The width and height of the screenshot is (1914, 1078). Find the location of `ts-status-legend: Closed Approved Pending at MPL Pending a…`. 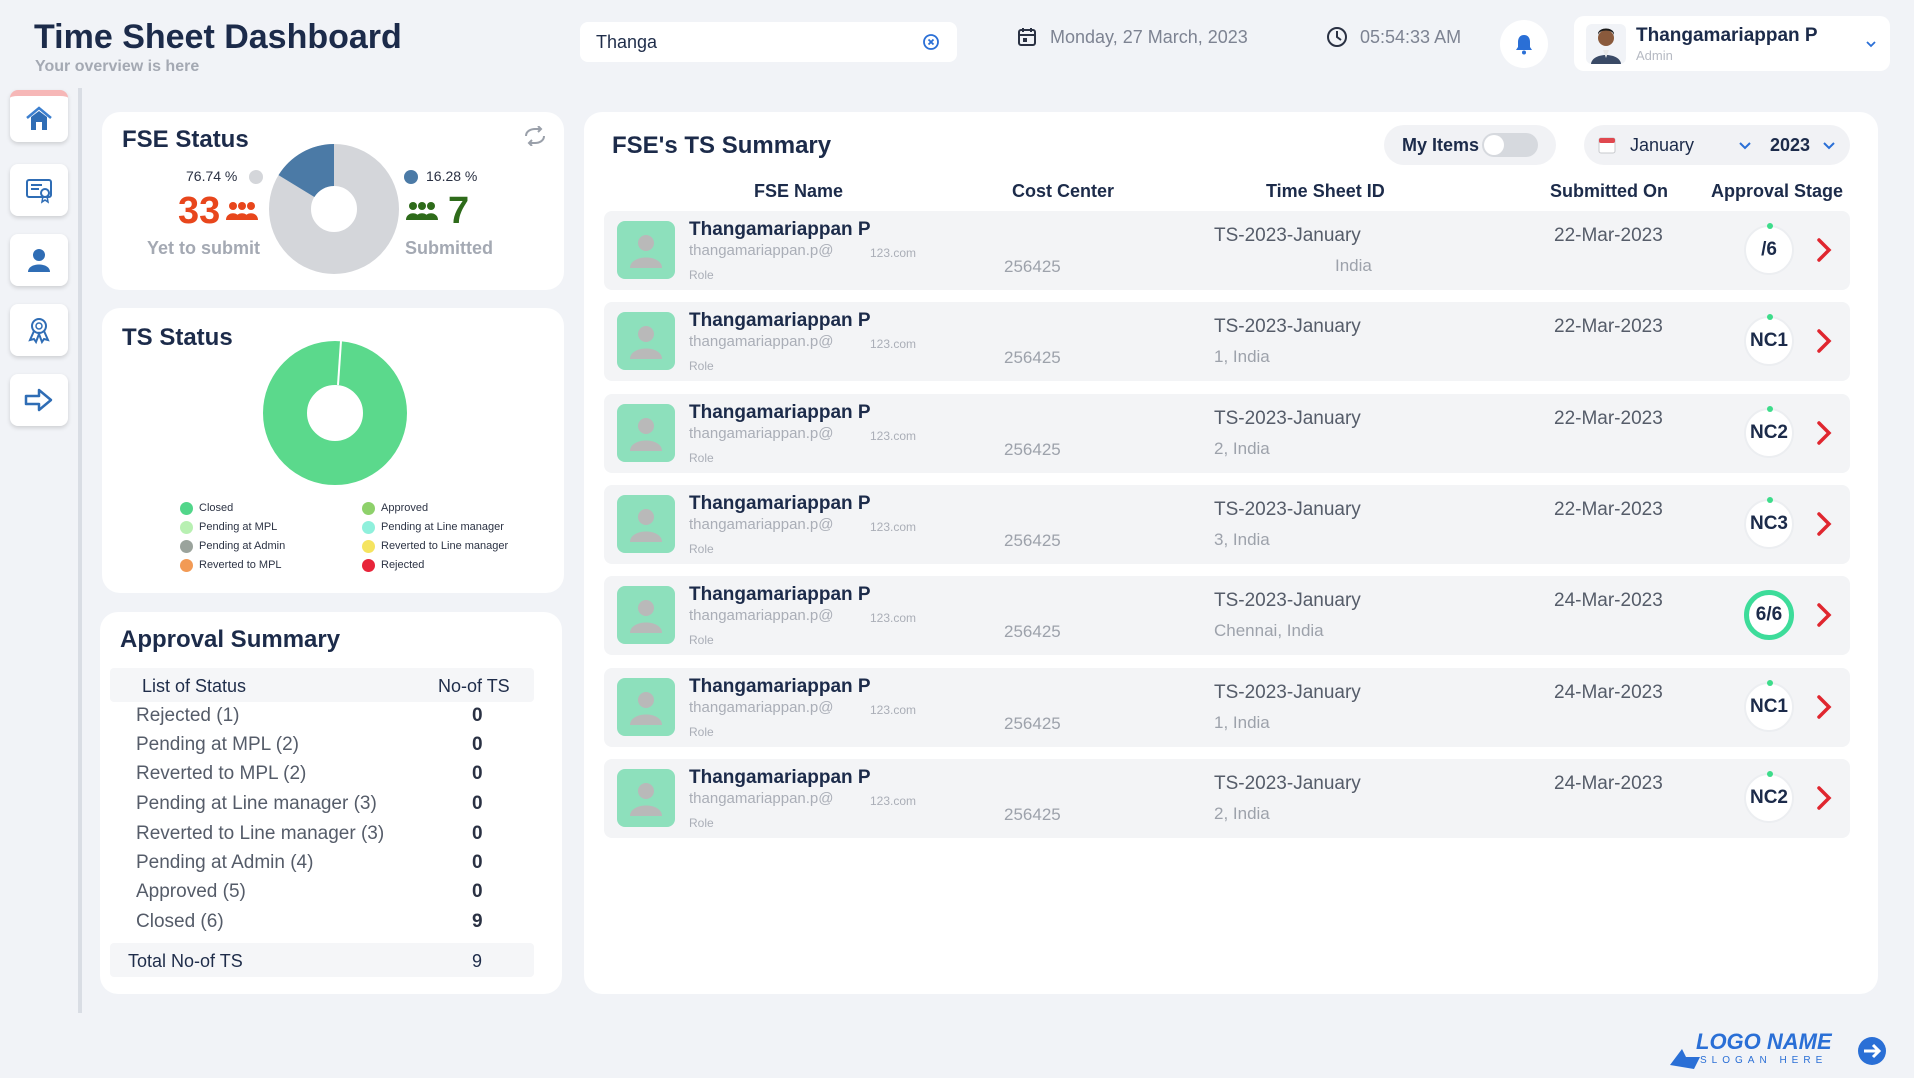

ts-status-legend: Closed Approved Pending at MPL Pending a… is located at coordinates (355, 536).